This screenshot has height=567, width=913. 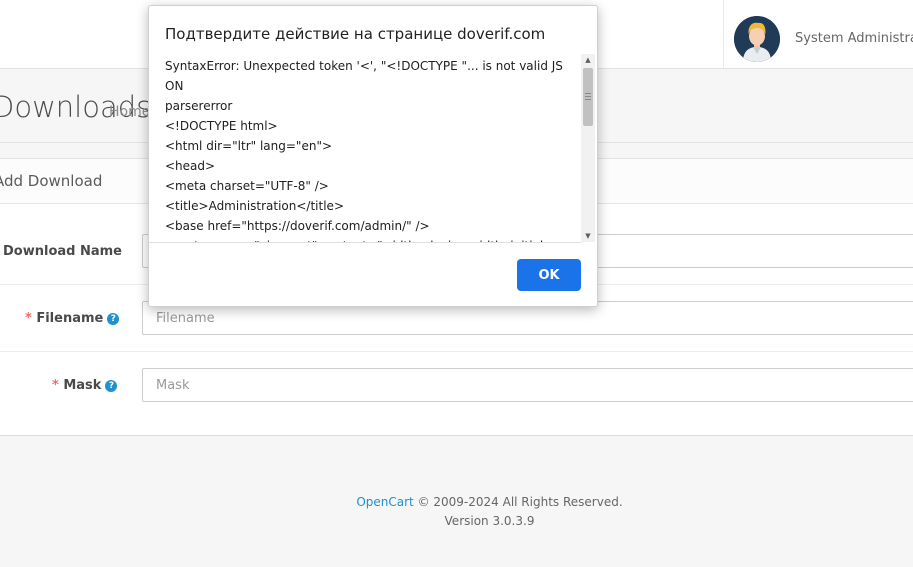 I want to click on row-divider, so click(x=456, y=351).